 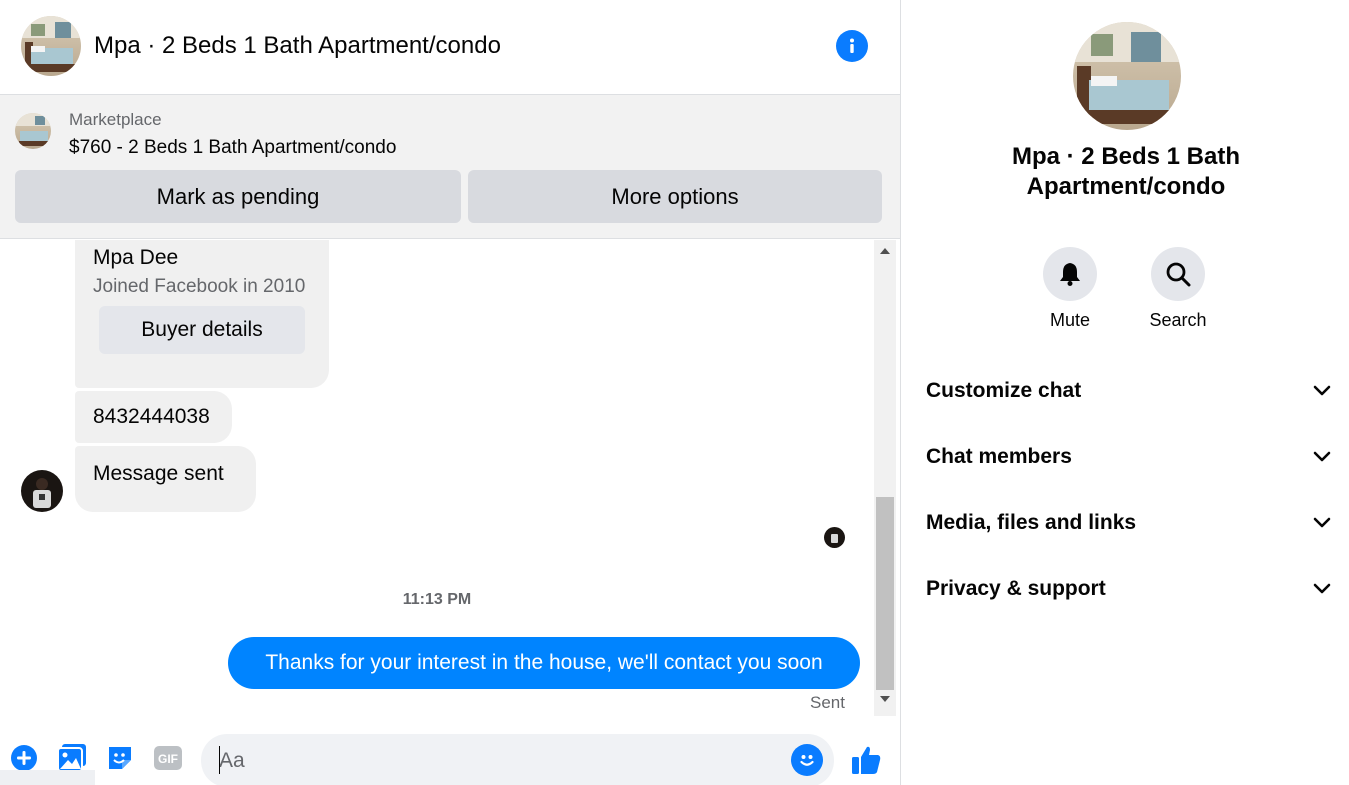 I want to click on marketplace-label: Marketplace, so click(x=115, y=119).